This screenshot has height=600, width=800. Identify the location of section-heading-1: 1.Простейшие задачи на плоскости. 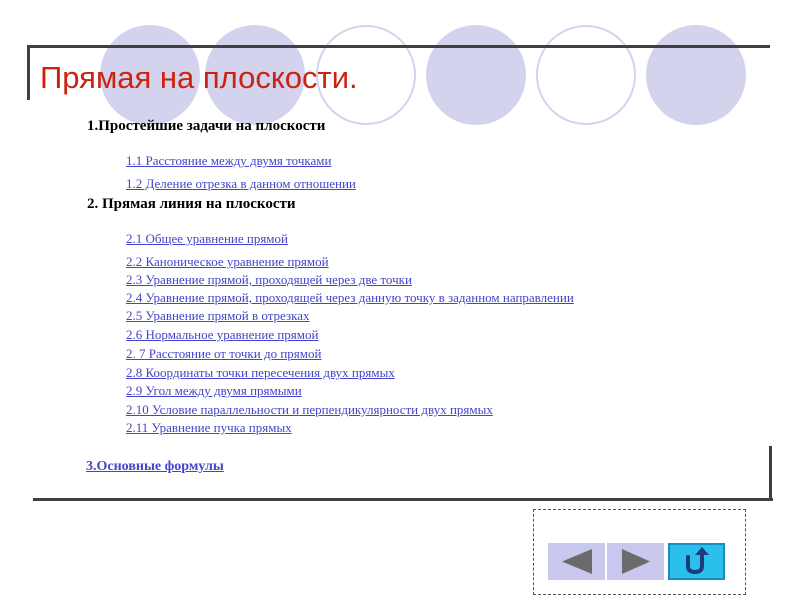
(206, 126).